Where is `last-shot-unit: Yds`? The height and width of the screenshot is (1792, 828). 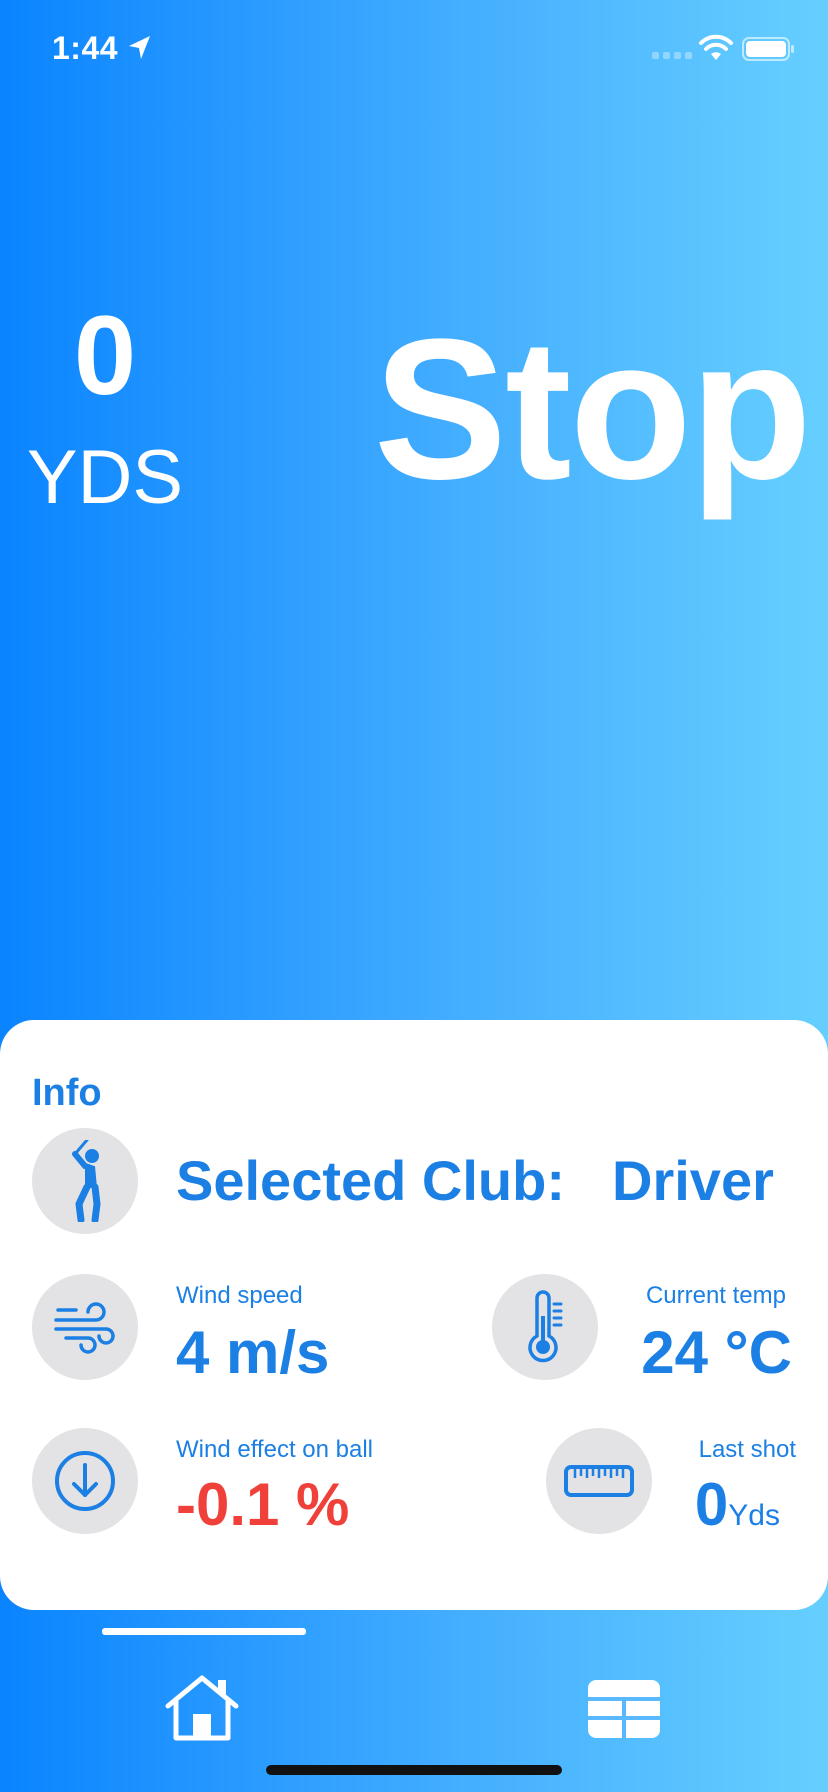 last-shot-unit: Yds is located at coordinates (754, 1515).